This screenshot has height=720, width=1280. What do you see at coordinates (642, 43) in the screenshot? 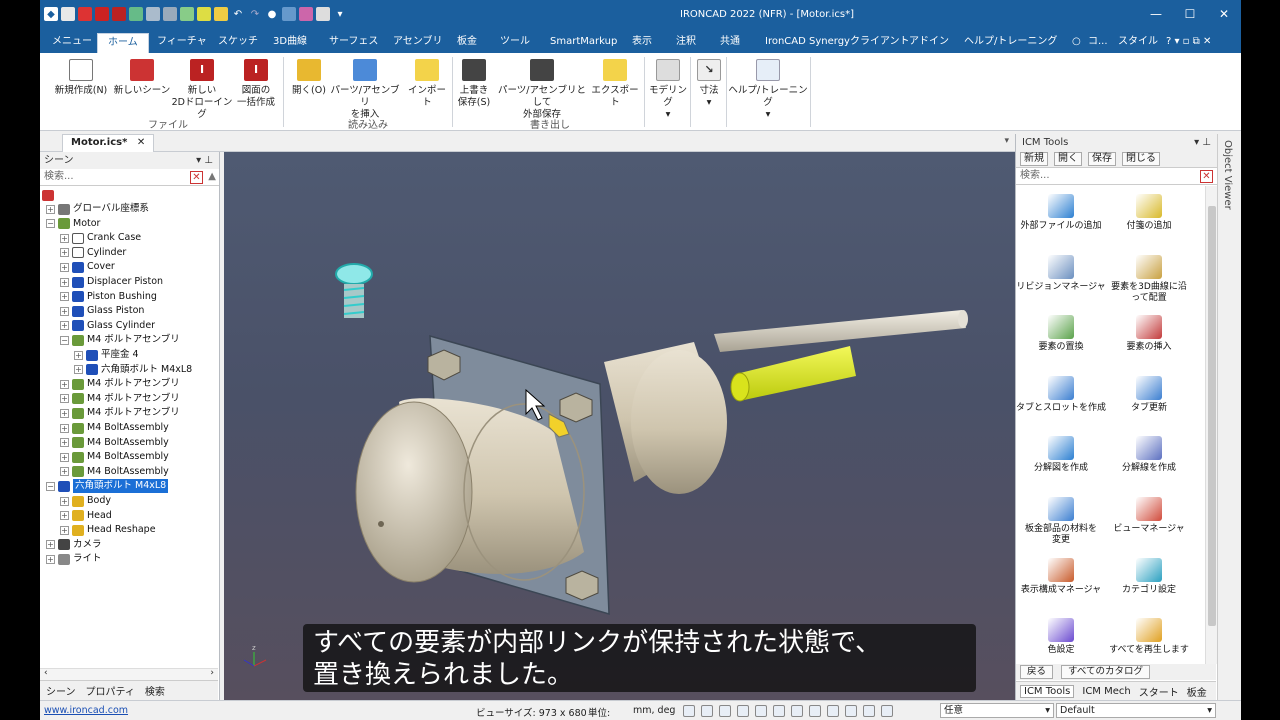
I see `tab-view: 表示` at bounding box center [642, 43].